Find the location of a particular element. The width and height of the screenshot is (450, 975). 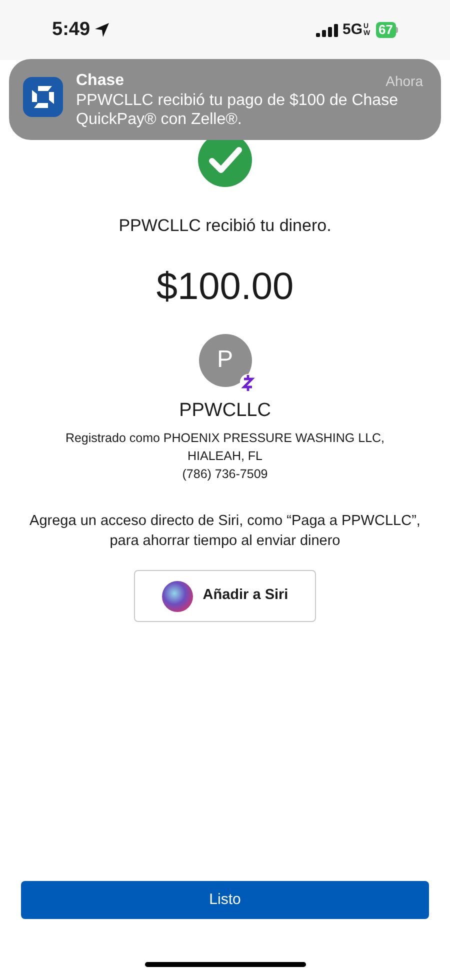

recipient-registered-name: Registrado como PHOENIX PRESSURE WASHING LLC, HIALEAH, FL is located at coordinates (225, 447).